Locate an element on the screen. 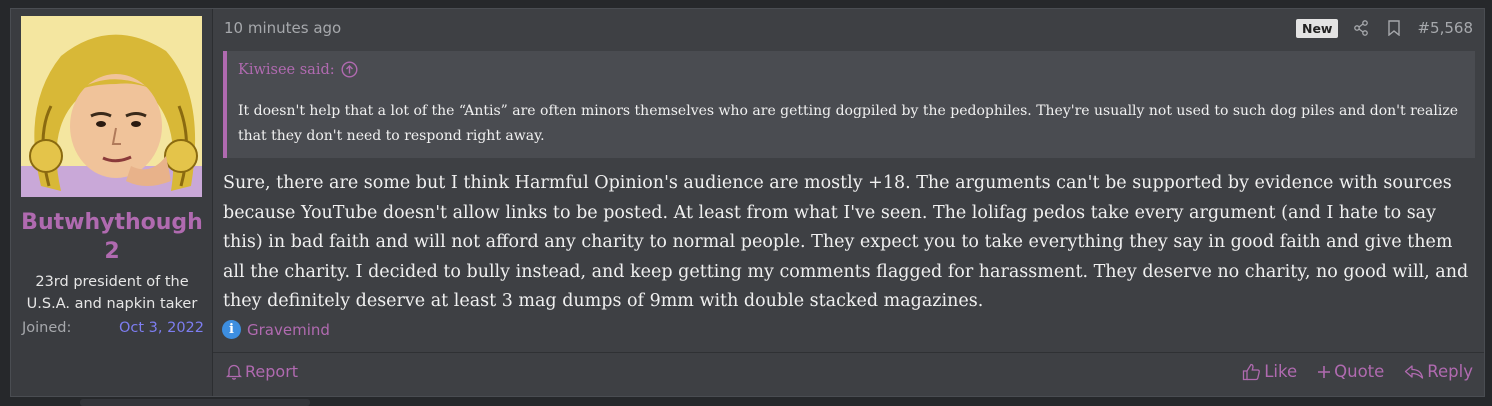  username: Butwhythough 2 is located at coordinates (112, 237).